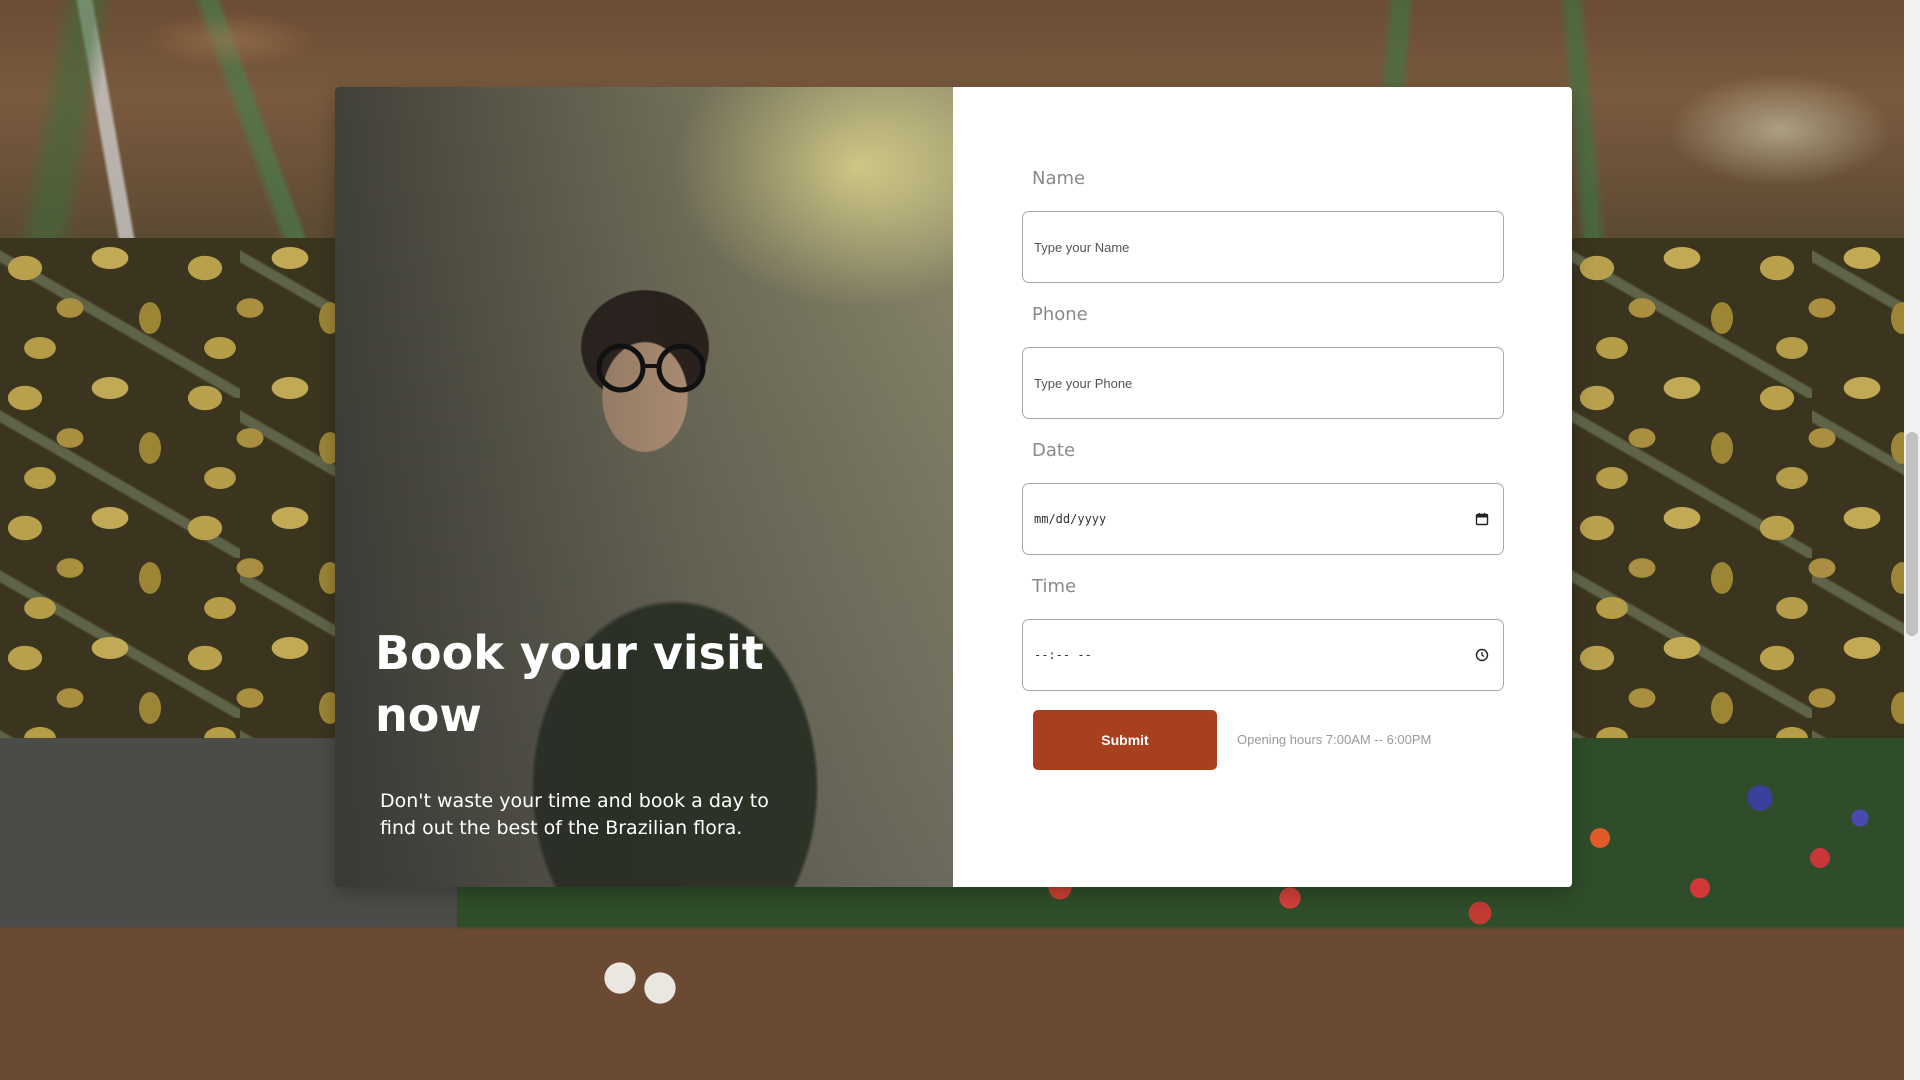 The width and height of the screenshot is (1920, 1080). What do you see at coordinates (1054, 586) in the screenshot?
I see `time-label: Time` at bounding box center [1054, 586].